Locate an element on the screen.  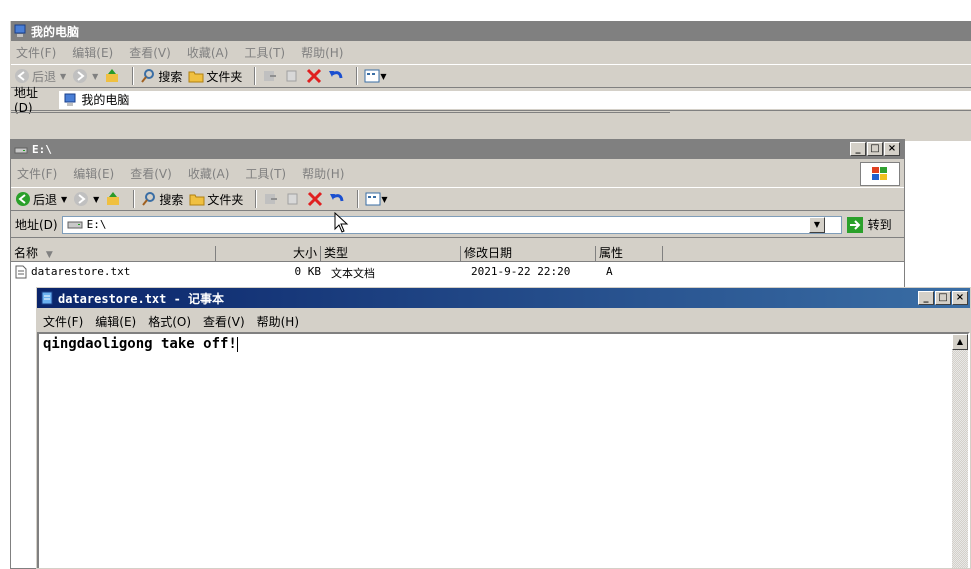
column-header-strip is located at coordinates (340, 114).